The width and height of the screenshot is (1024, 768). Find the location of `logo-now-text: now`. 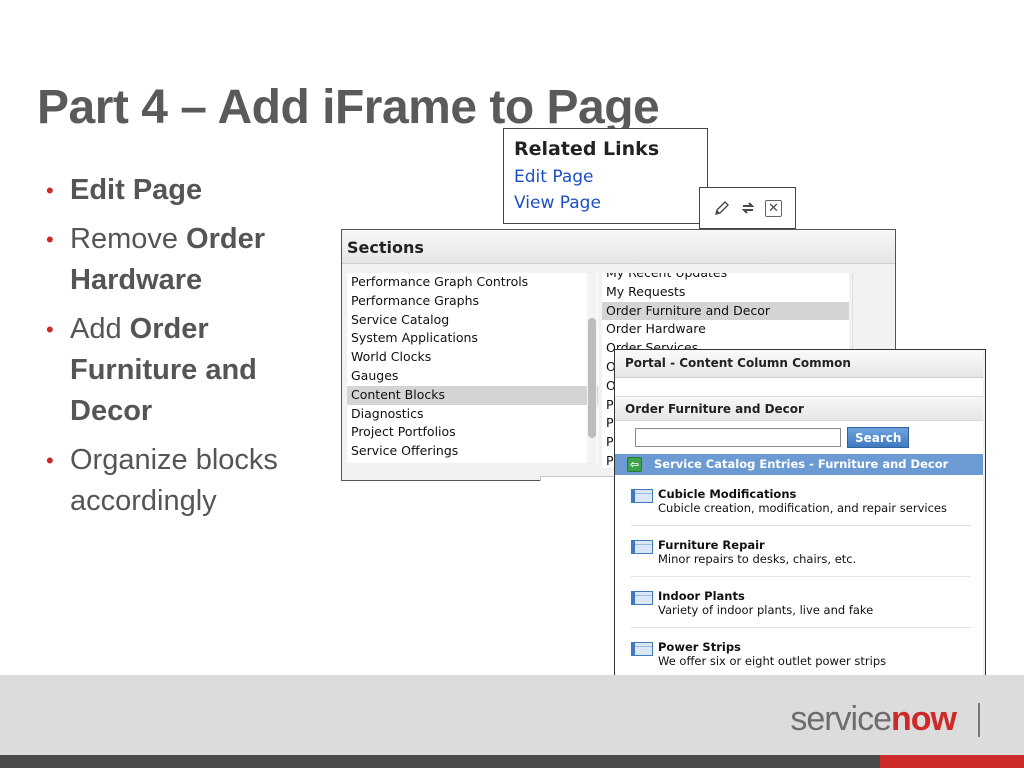

logo-now-text: now is located at coordinates (924, 719).